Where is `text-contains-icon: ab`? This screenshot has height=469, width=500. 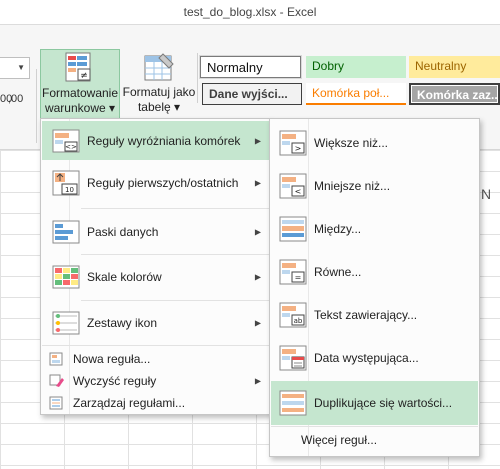 text-contains-icon: ab is located at coordinates (293, 314).